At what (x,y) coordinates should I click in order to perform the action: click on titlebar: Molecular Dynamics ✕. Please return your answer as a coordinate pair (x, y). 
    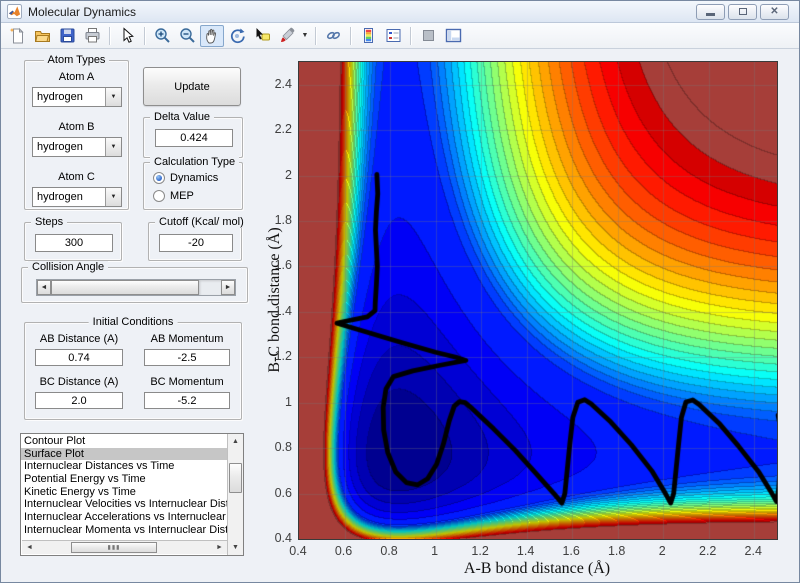
    Looking at the image, I should click on (400, 12).